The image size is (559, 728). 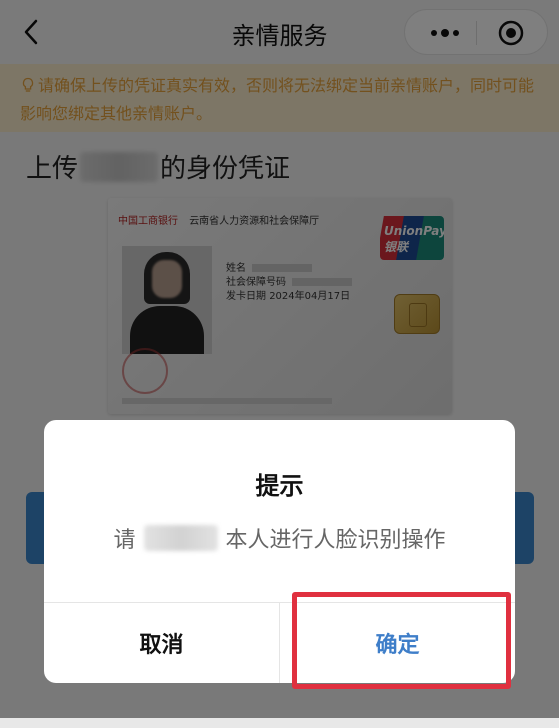 What do you see at coordinates (279, 486) in the screenshot?
I see `dialog-title: 提示` at bounding box center [279, 486].